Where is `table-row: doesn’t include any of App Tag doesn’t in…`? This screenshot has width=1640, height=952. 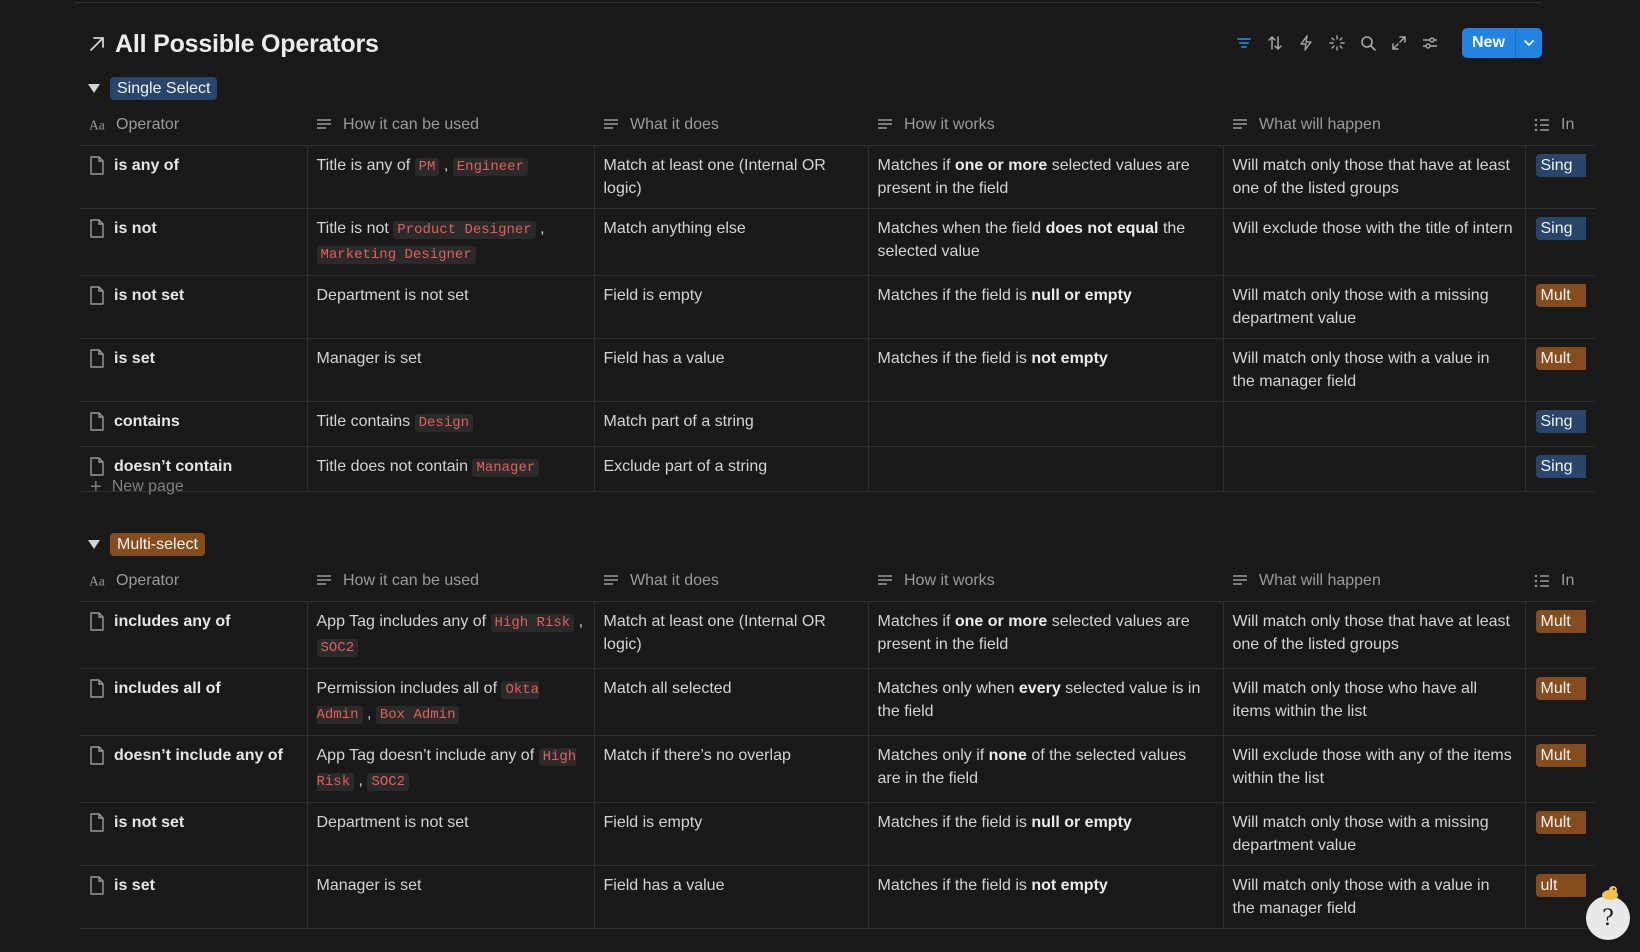 table-row: doesn’t include any of App Tag doesn’t in… is located at coordinates (837, 769).